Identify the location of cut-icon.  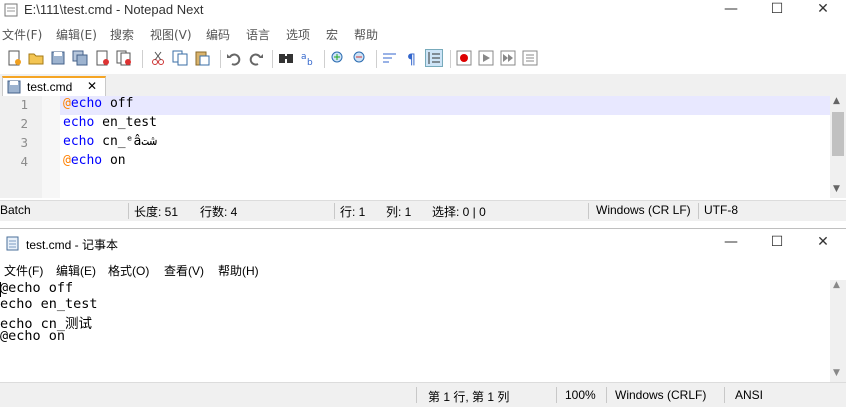
(158, 58).